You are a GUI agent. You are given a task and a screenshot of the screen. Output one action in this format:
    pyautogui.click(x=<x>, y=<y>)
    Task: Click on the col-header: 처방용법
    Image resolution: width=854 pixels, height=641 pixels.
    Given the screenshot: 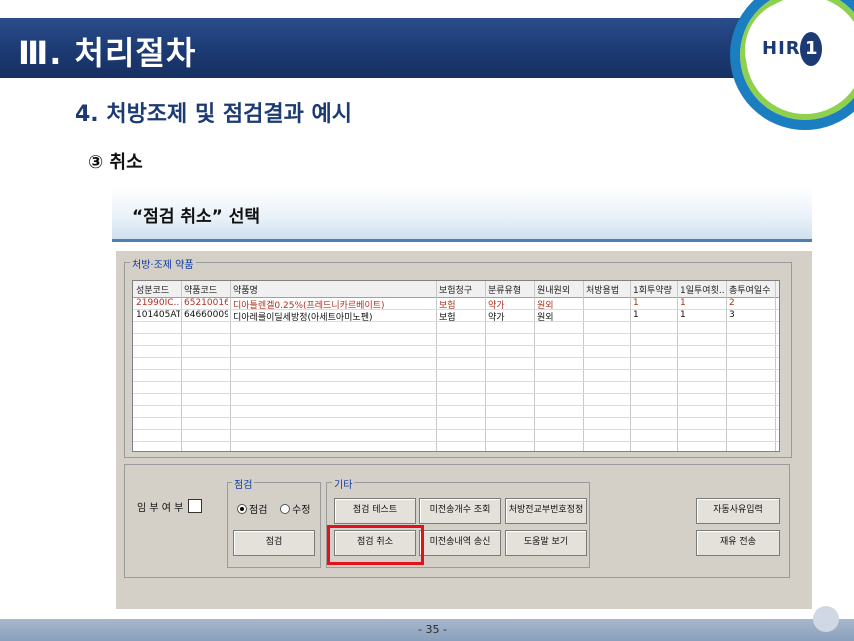 What is the action you would take?
    pyautogui.click(x=603, y=291)
    